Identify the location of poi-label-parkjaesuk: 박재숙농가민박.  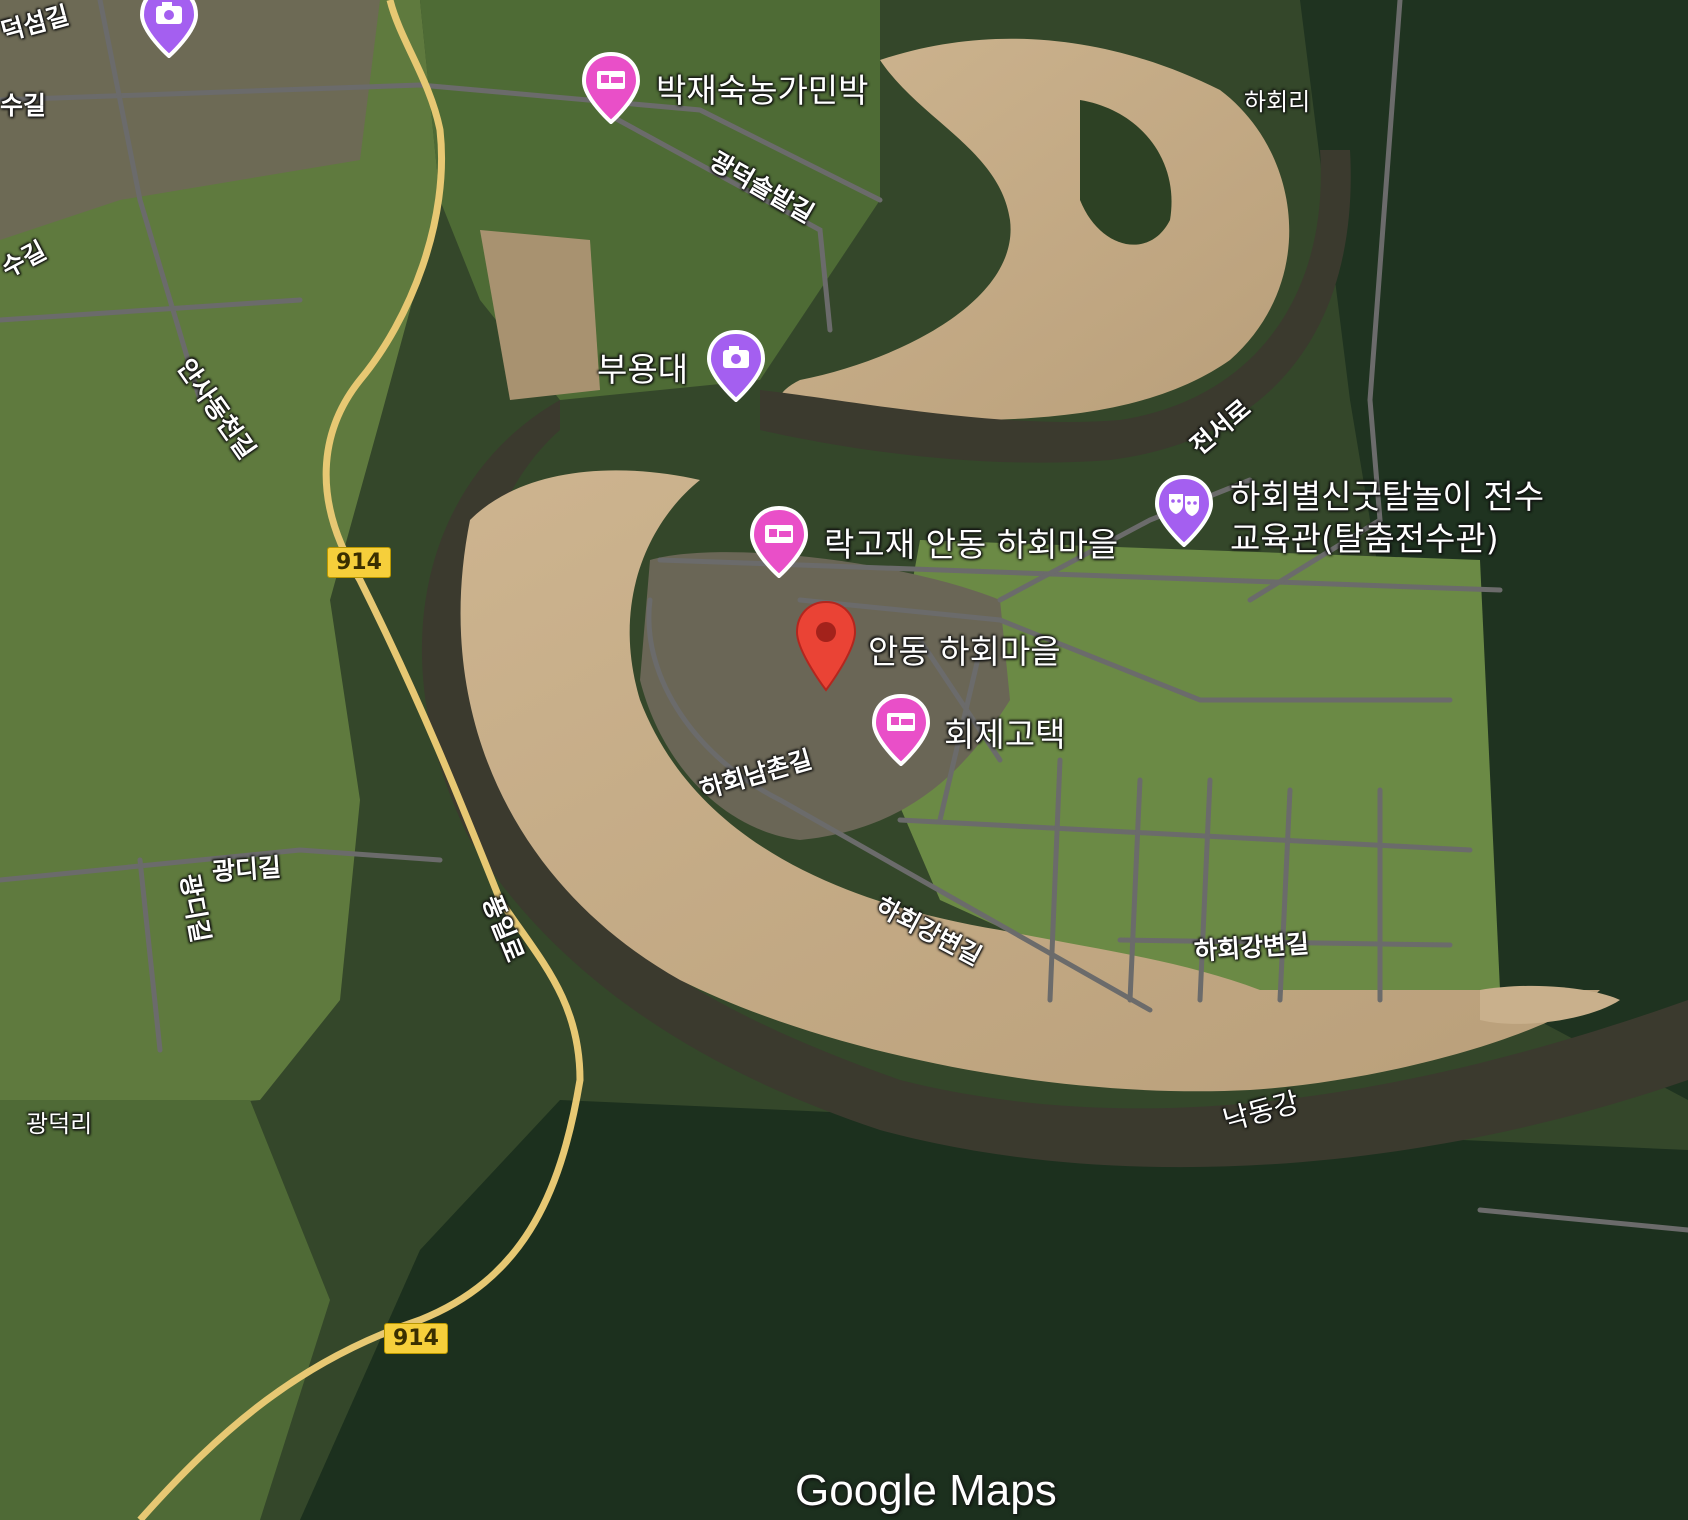
(762, 88).